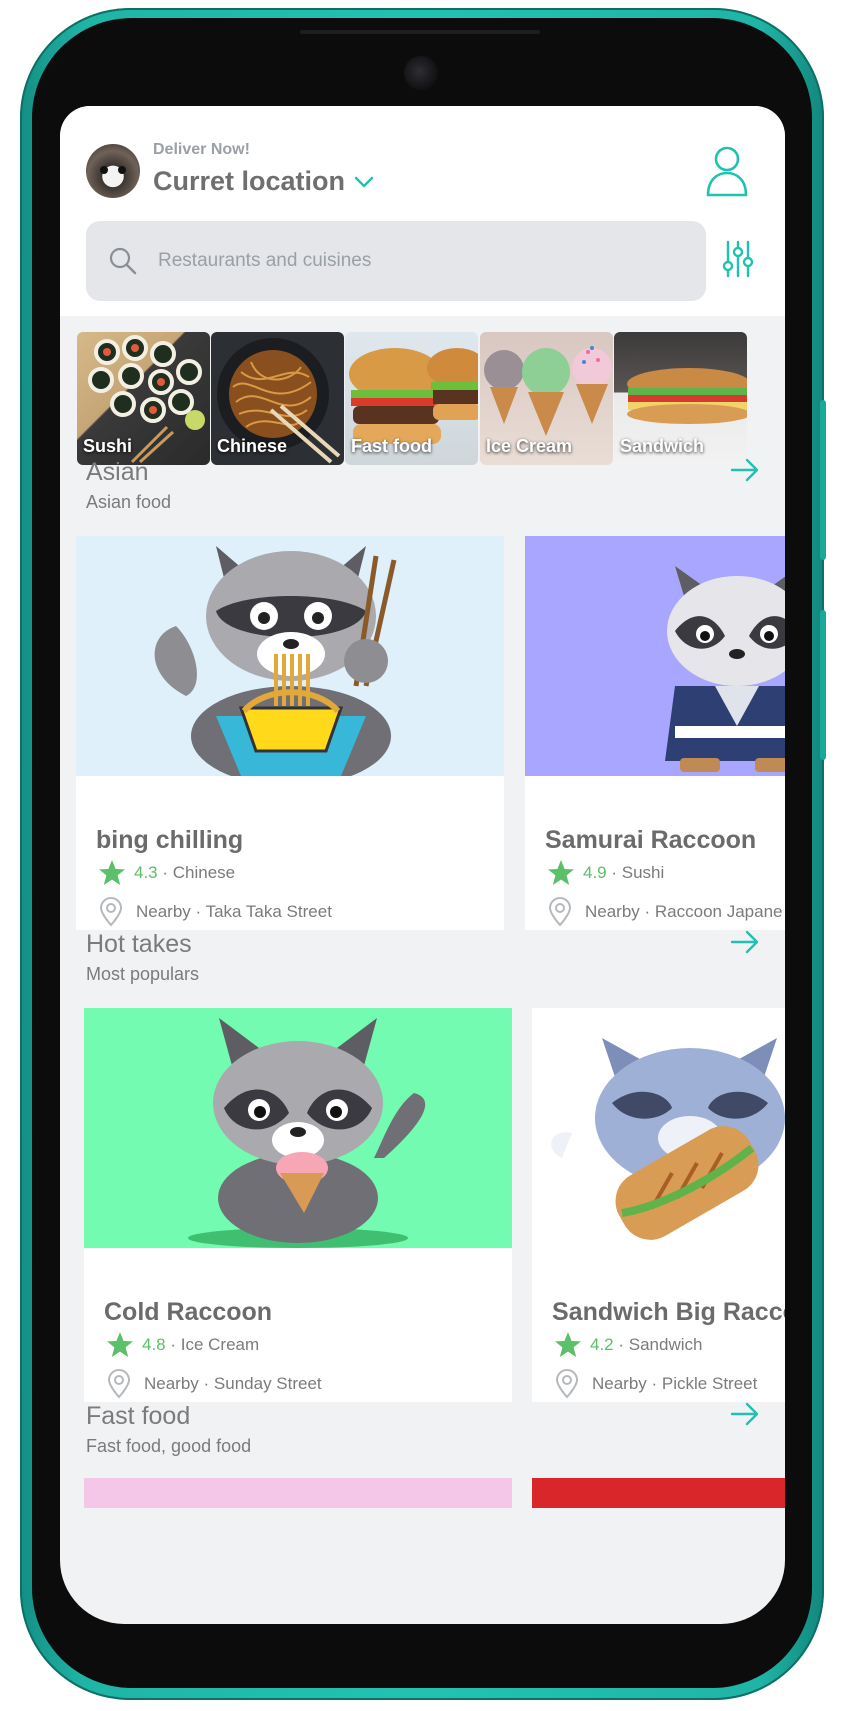 The image size is (843, 1711). I want to click on category-label: Chinese, so click(252, 446).